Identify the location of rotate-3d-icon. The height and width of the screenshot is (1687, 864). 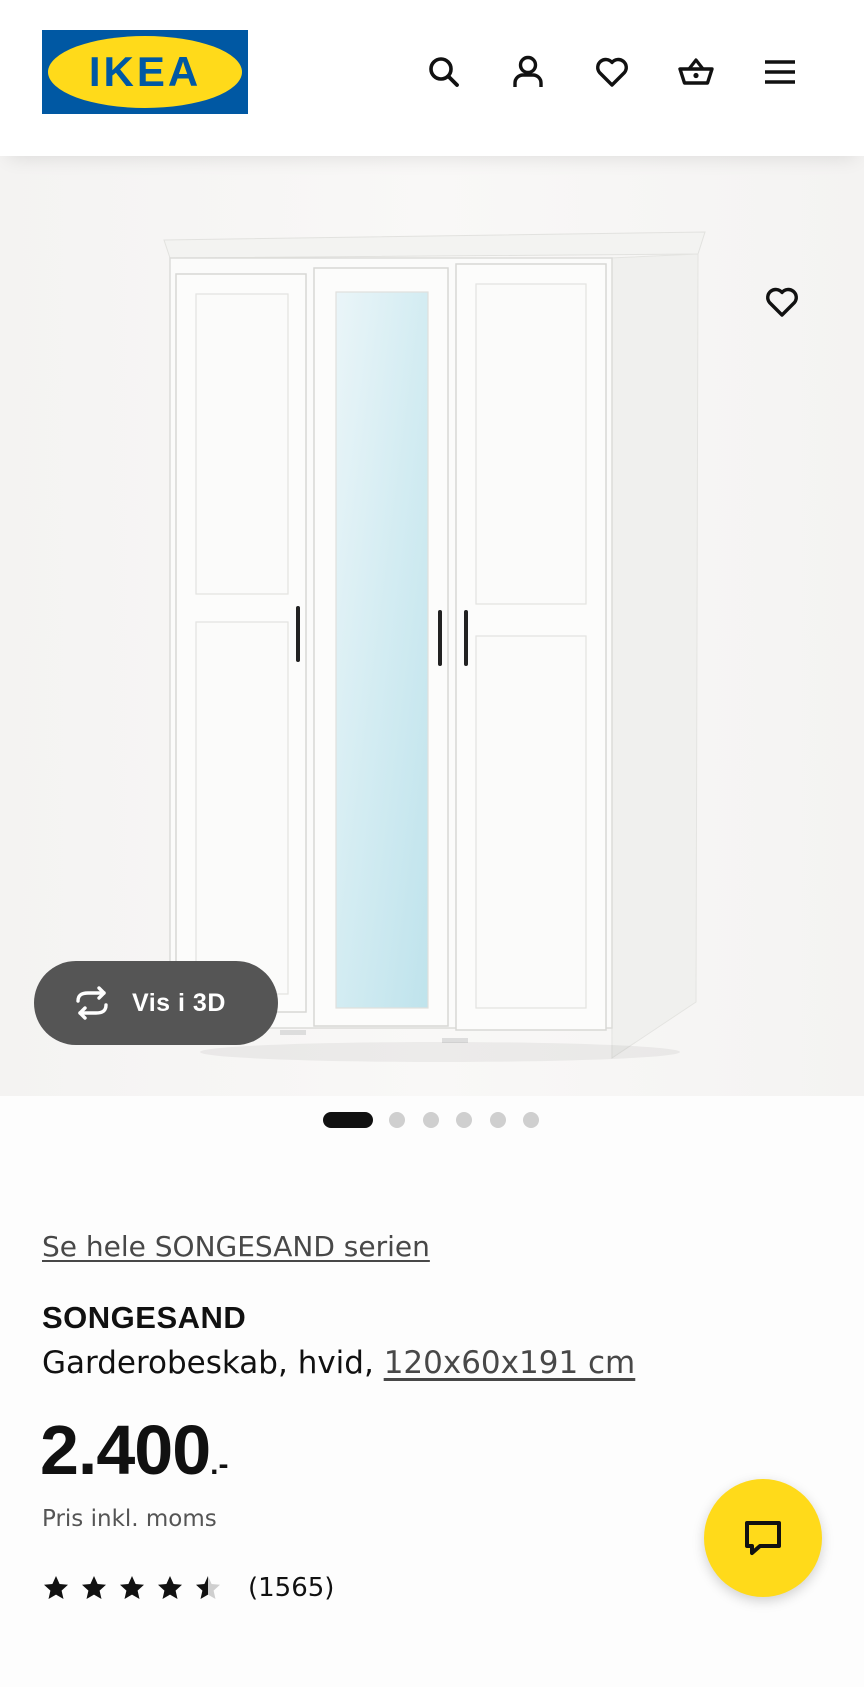
(92, 1003).